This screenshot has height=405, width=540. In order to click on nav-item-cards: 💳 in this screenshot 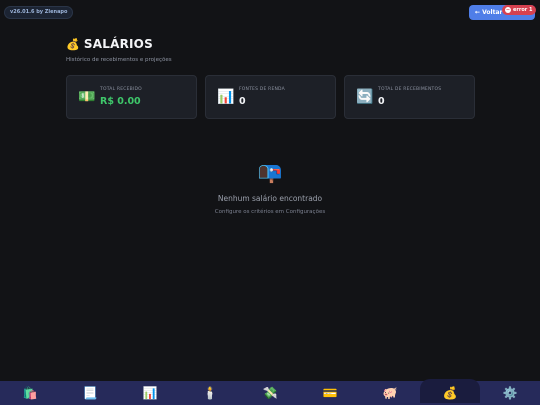, I will do `click(330, 393)`.